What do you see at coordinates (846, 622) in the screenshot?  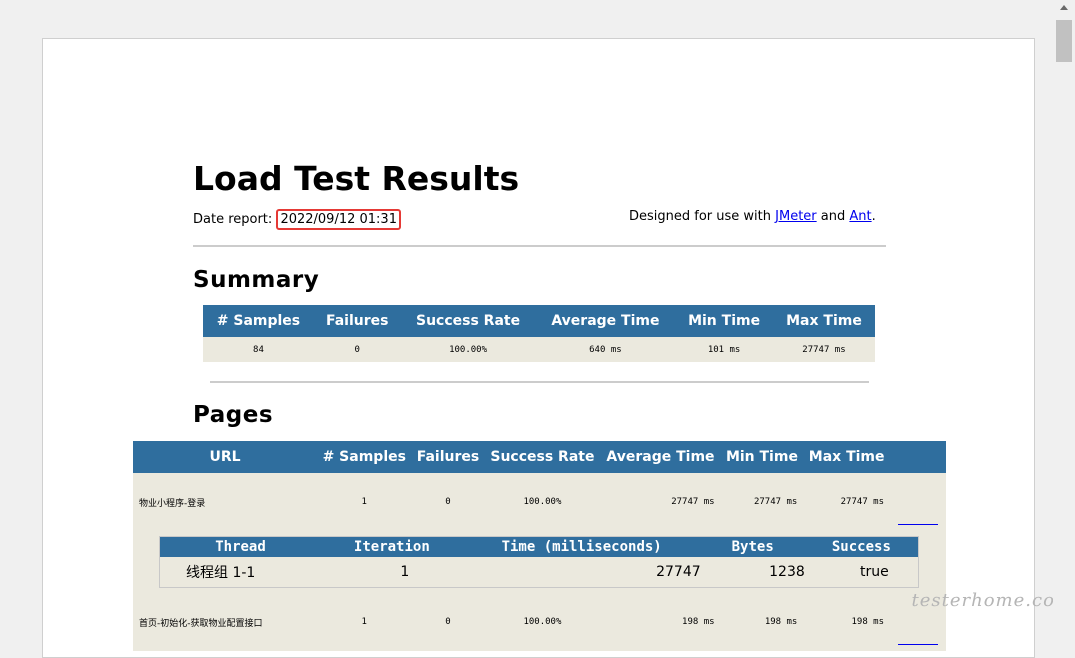 I see `cell-max-time: 198 ms` at bounding box center [846, 622].